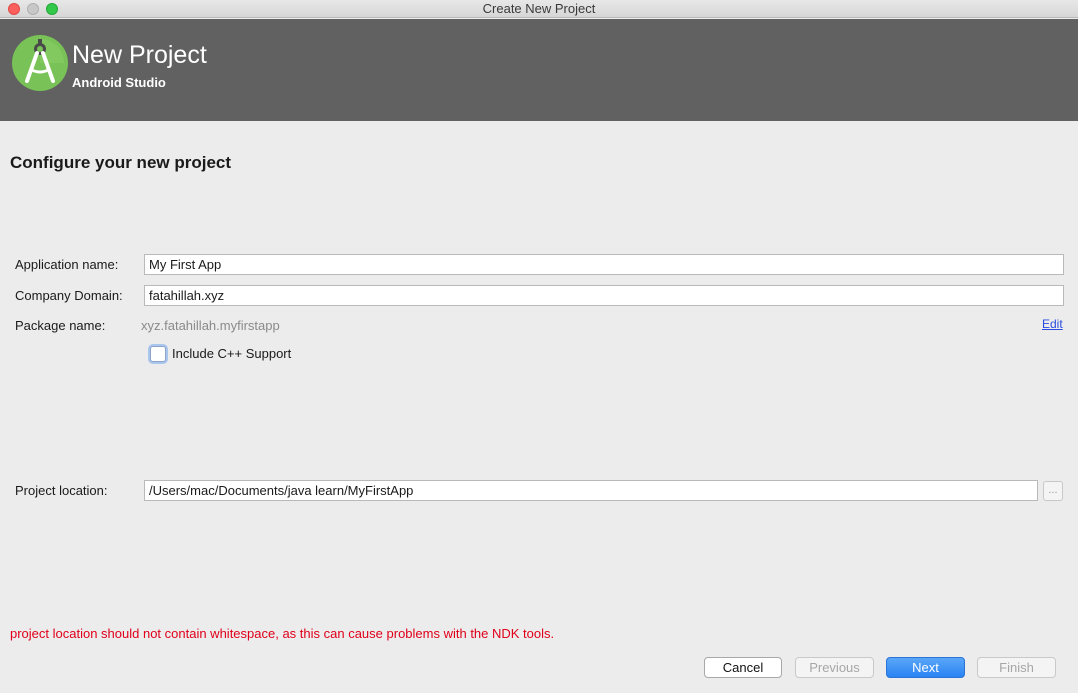  I want to click on package-name-value: xyz.fatahillah.myfirstapp, so click(210, 325).